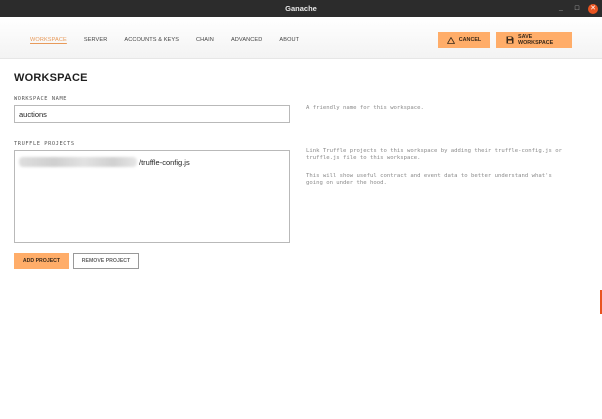 The height and width of the screenshot is (419, 602). What do you see at coordinates (33, 114) in the screenshot?
I see `workspace-name-value: auctions` at bounding box center [33, 114].